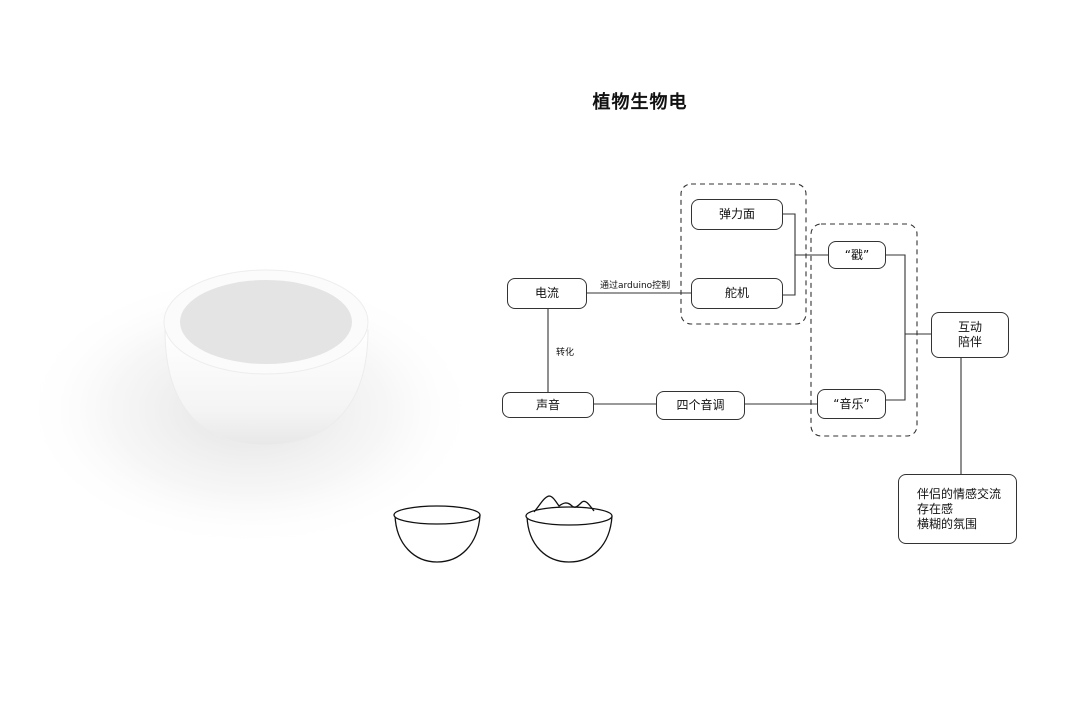 The width and height of the screenshot is (1076, 708). Describe the element at coordinates (969, 342) in the screenshot. I see `node-interaction-line2: 陪伴` at that location.